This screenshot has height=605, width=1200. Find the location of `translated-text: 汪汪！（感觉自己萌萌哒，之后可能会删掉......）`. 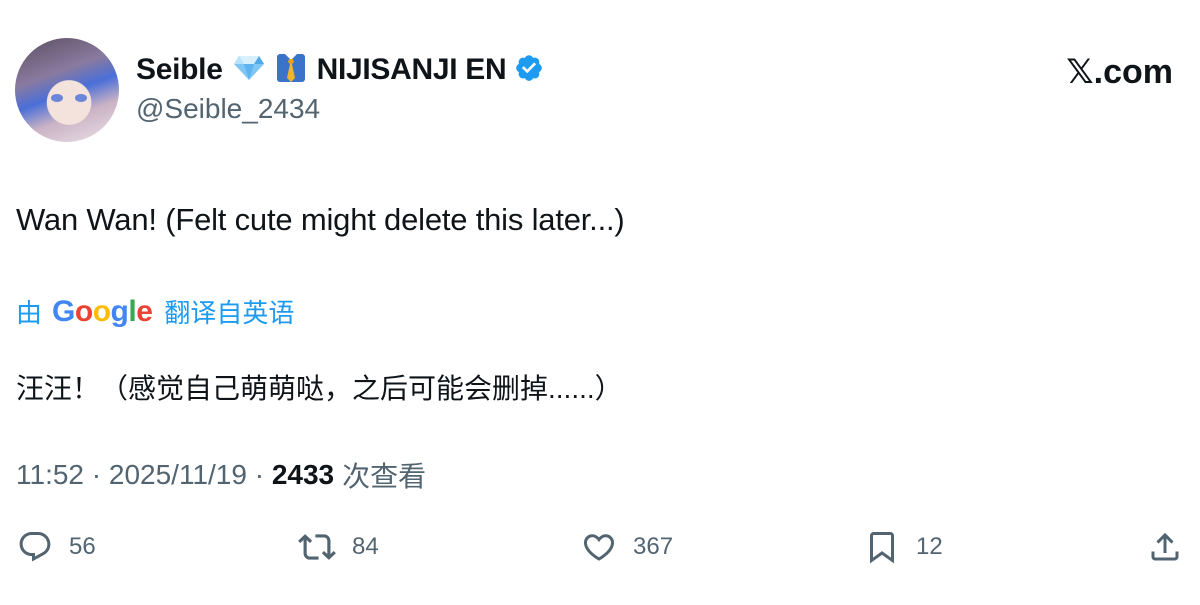

translated-text: 汪汪！（感觉自己萌萌哒，之后可能会删掉......） is located at coordinates (319, 388).